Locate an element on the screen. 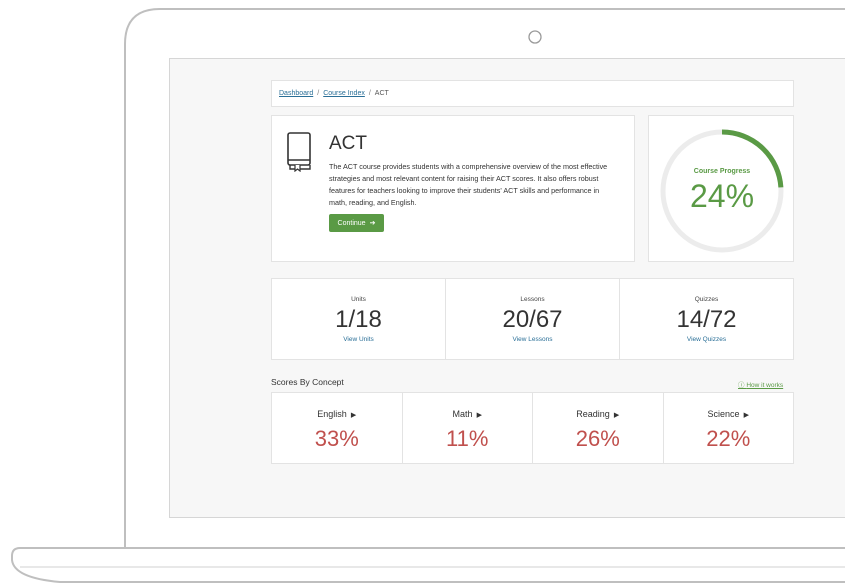 The image size is (845, 585). score-math: Math ▶ 11% is located at coordinates (468, 428).